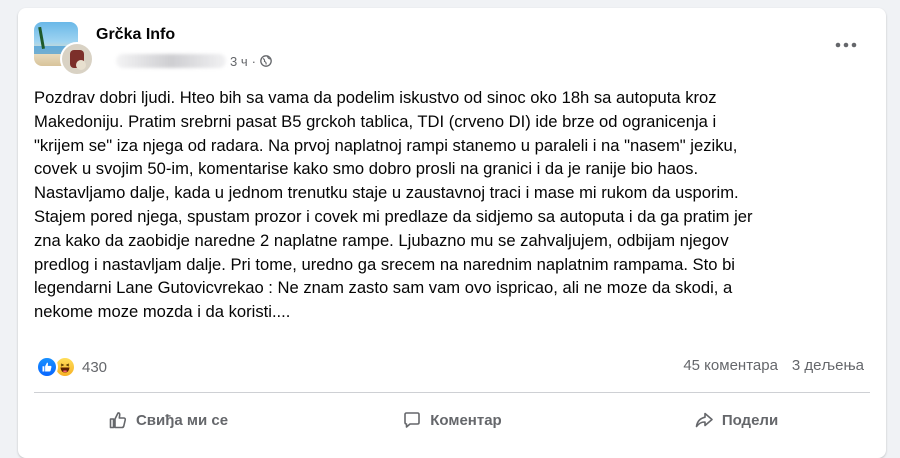  What do you see at coordinates (95, 367) in the screenshot?
I see `reaction-count: 430` at bounding box center [95, 367].